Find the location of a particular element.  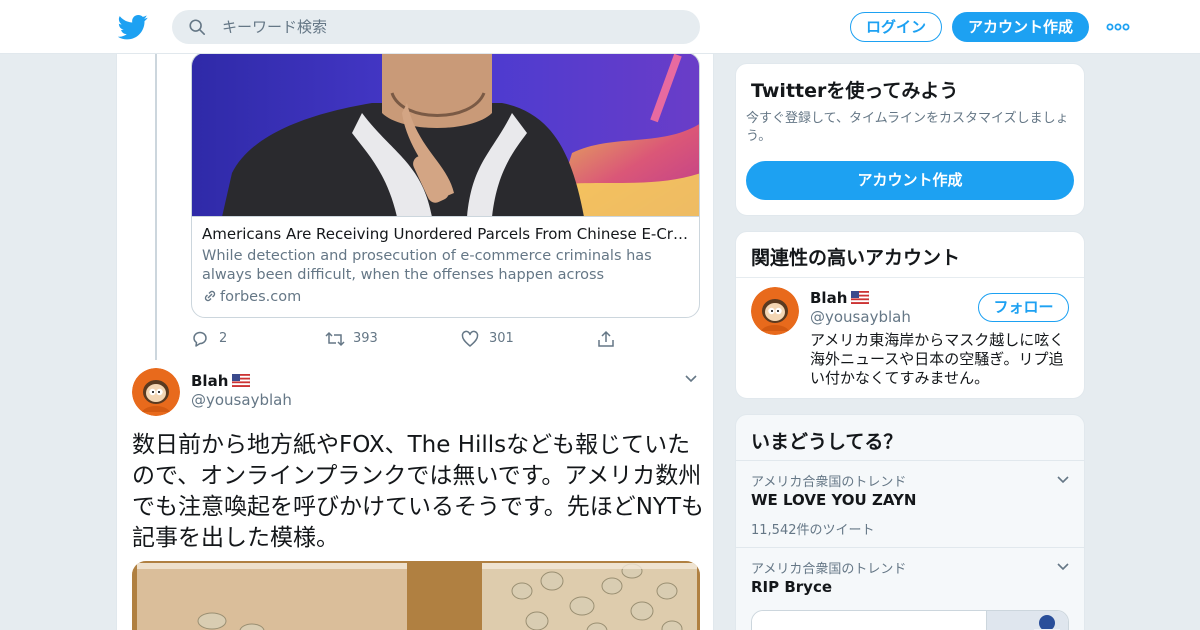

top-navigation-bar: ログイン アカウント作成 is located at coordinates (600, 27).